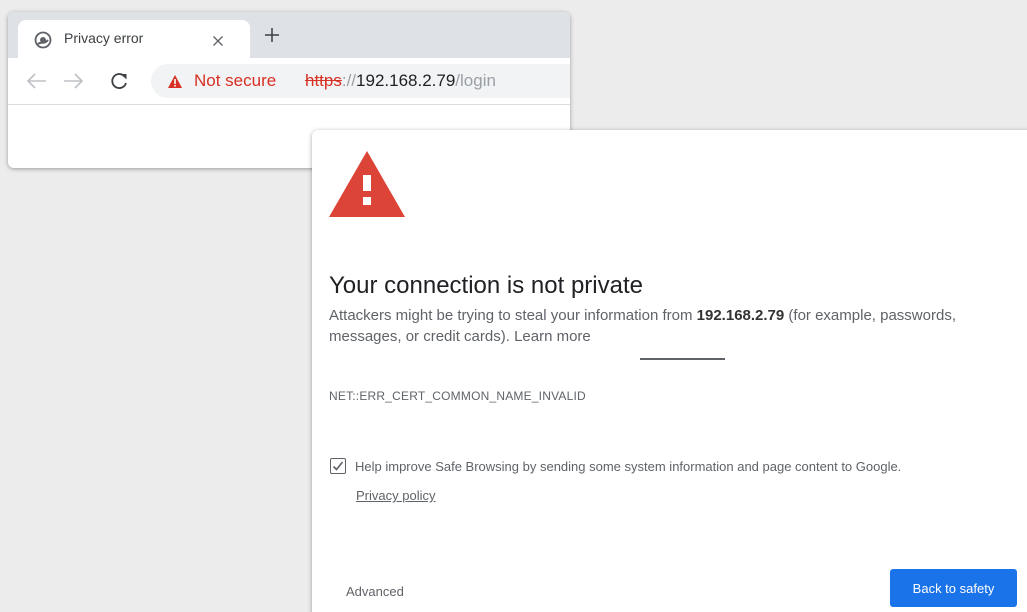  I want to click on back-to-safety-button: Back to safety, so click(953, 588).